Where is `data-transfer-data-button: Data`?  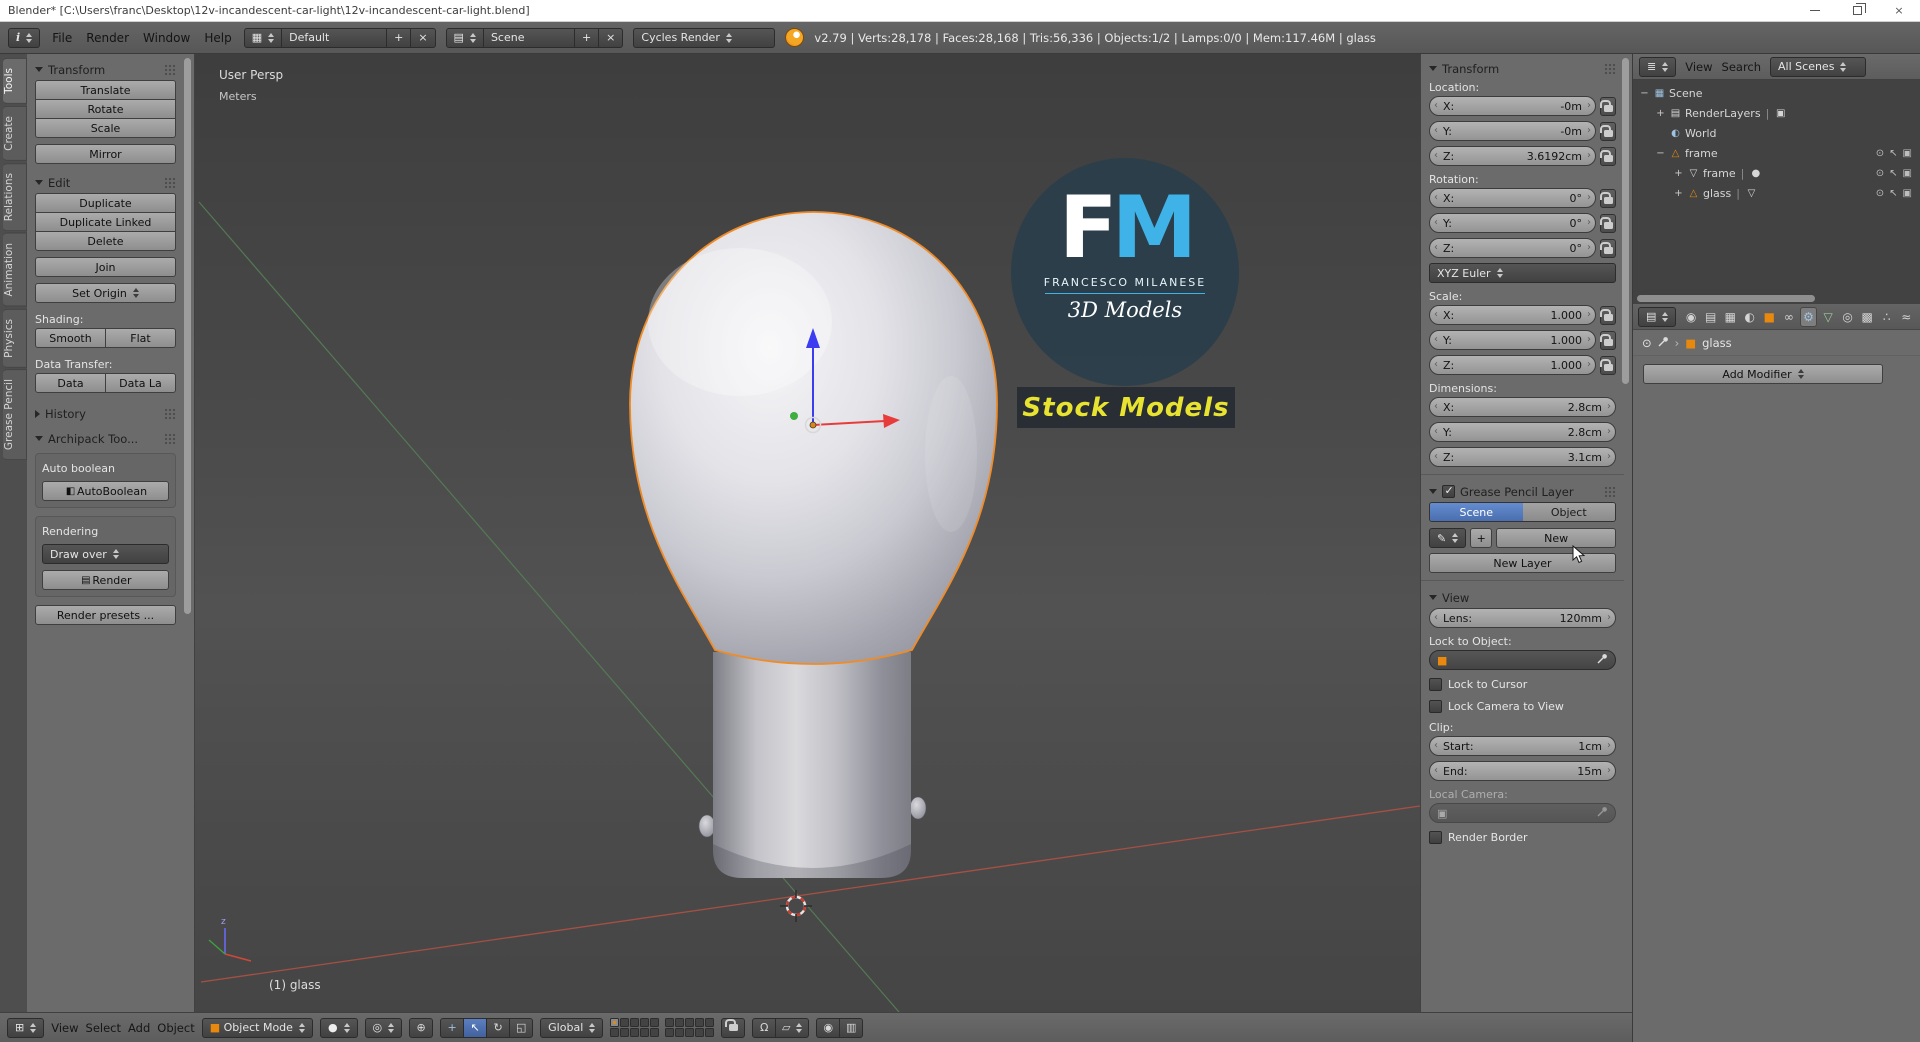
data-transfer-data-button: Data is located at coordinates (70, 383).